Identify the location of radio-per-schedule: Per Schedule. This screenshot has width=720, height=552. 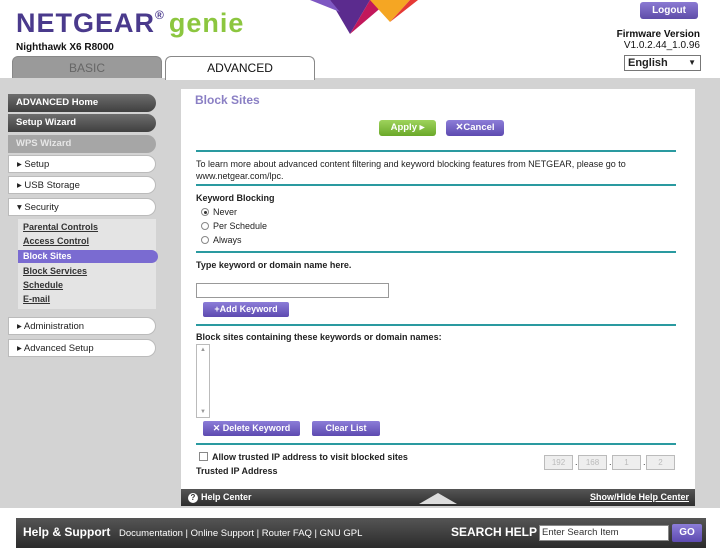
(234, 226).